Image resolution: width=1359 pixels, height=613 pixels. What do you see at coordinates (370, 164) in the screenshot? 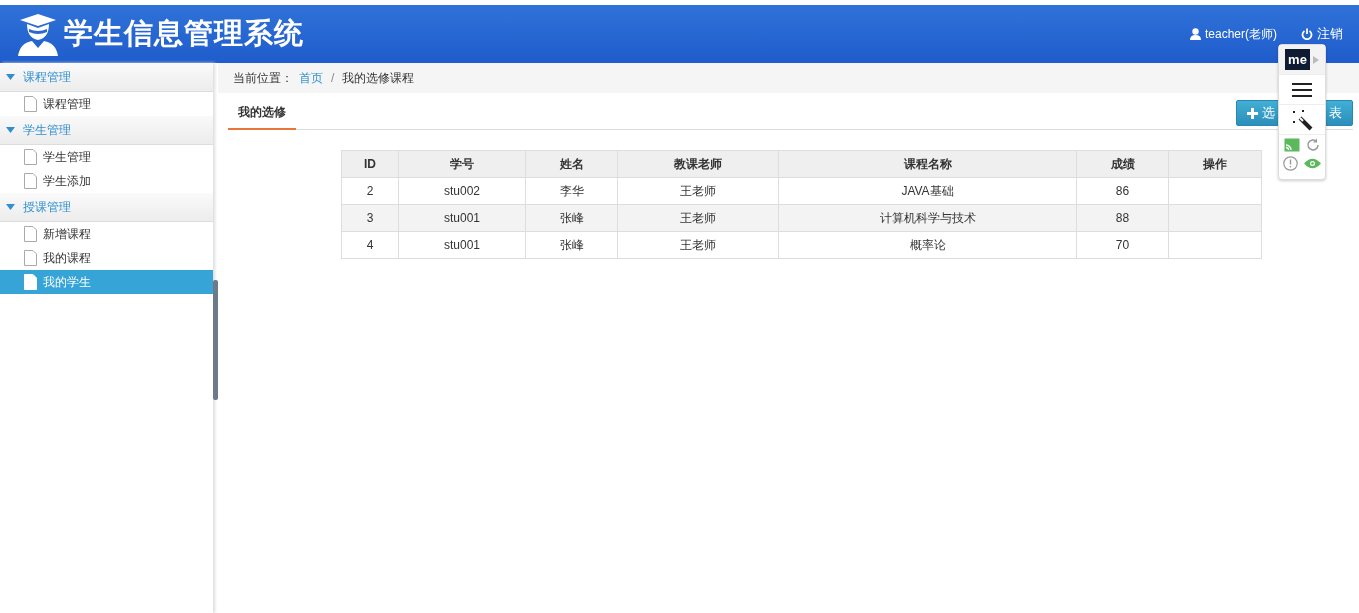
I see `column-header: ID` at bounding box center [370, 164].